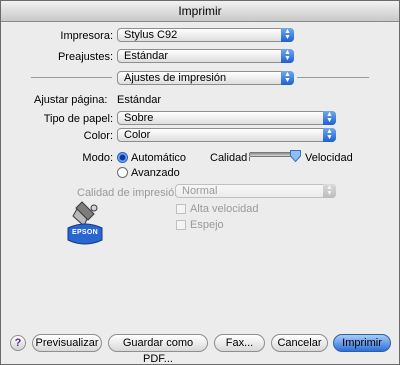  I want to click on preview-button: Previsualizar, so click(67, 343).